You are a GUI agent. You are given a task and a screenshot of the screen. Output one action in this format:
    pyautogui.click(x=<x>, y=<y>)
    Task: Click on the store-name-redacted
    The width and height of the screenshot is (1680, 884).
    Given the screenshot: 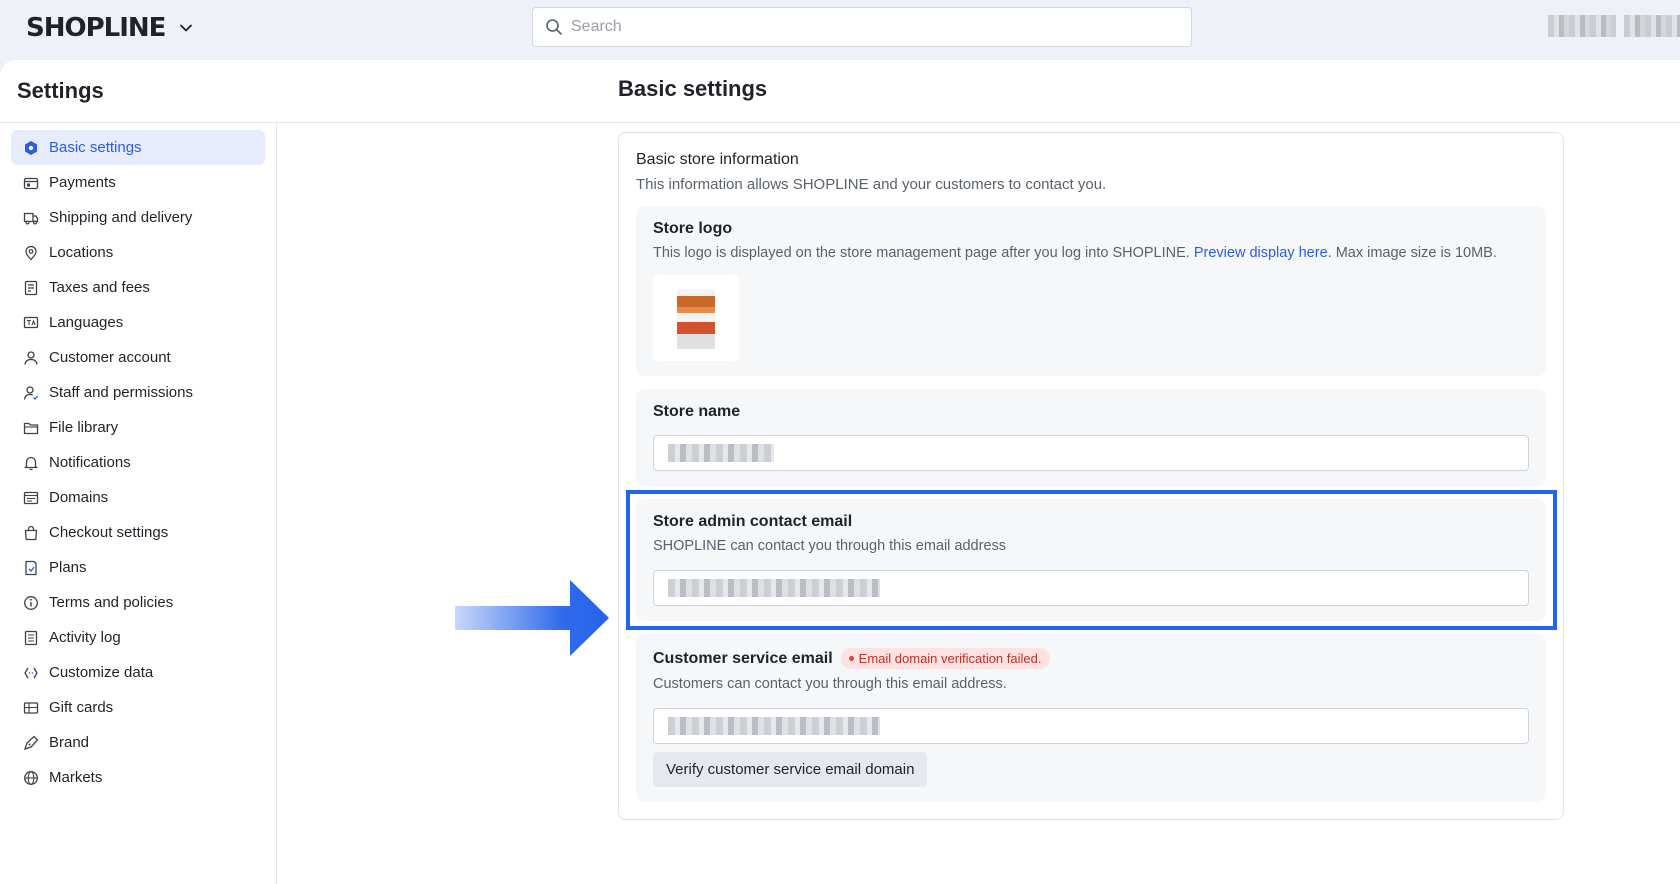 What is the action you would take?
    pyautogui.click(x=1652, y=26)
    